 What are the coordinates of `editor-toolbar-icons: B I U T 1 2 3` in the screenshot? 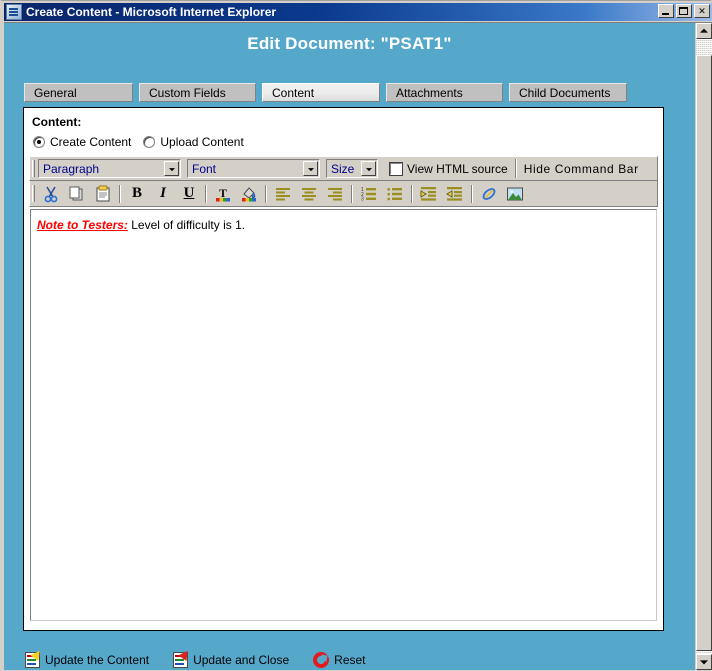 It's located at (343, 194).